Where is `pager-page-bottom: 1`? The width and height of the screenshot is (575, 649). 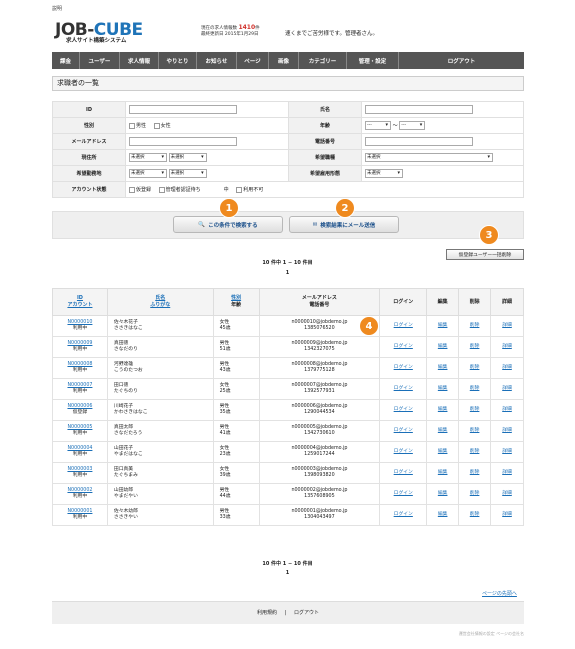 pager-page-bottom: 1 is located at coordinates (287, 573).